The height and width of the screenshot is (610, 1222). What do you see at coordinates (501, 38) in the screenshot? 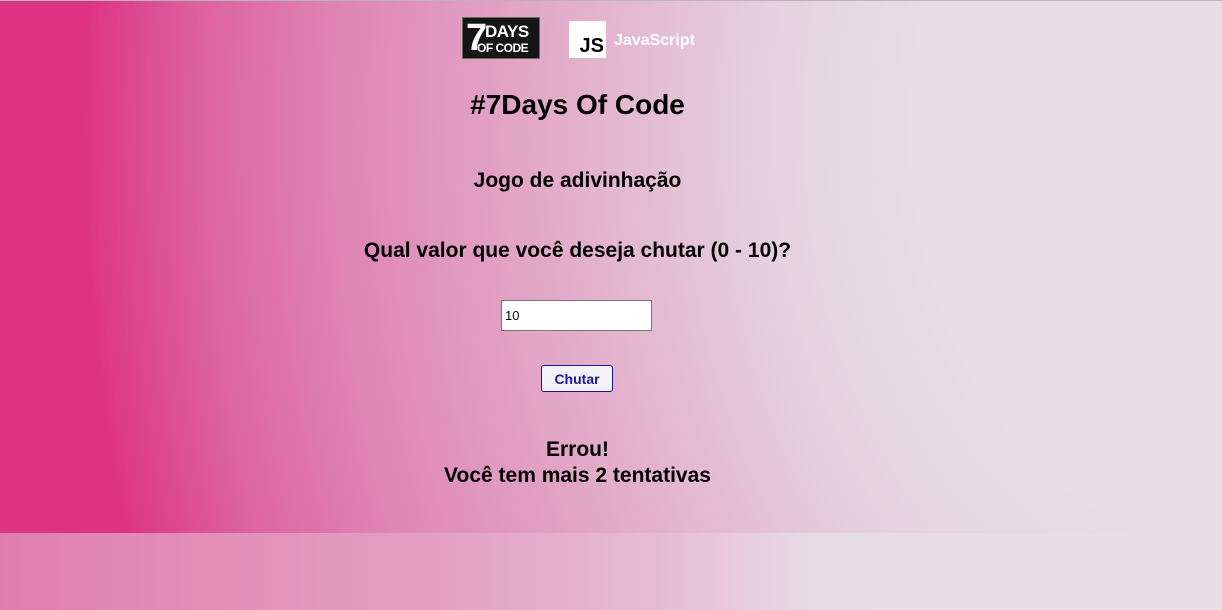
I see `seven-days-of-code-logo: 7 DAYS OF CODE` at bounding box center [501, 38].